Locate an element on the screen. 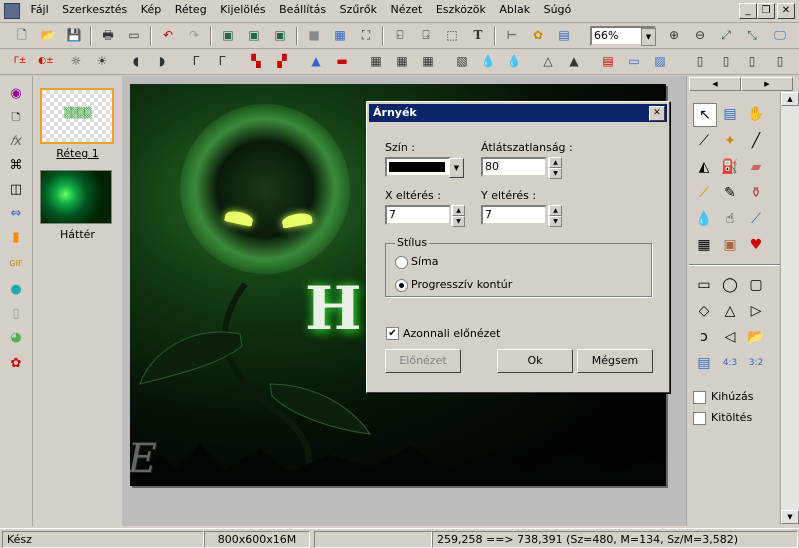 The height and width of the screenshot is (548, 799). actual-size-icon: ⤡ is located at coordinates (752, 35).